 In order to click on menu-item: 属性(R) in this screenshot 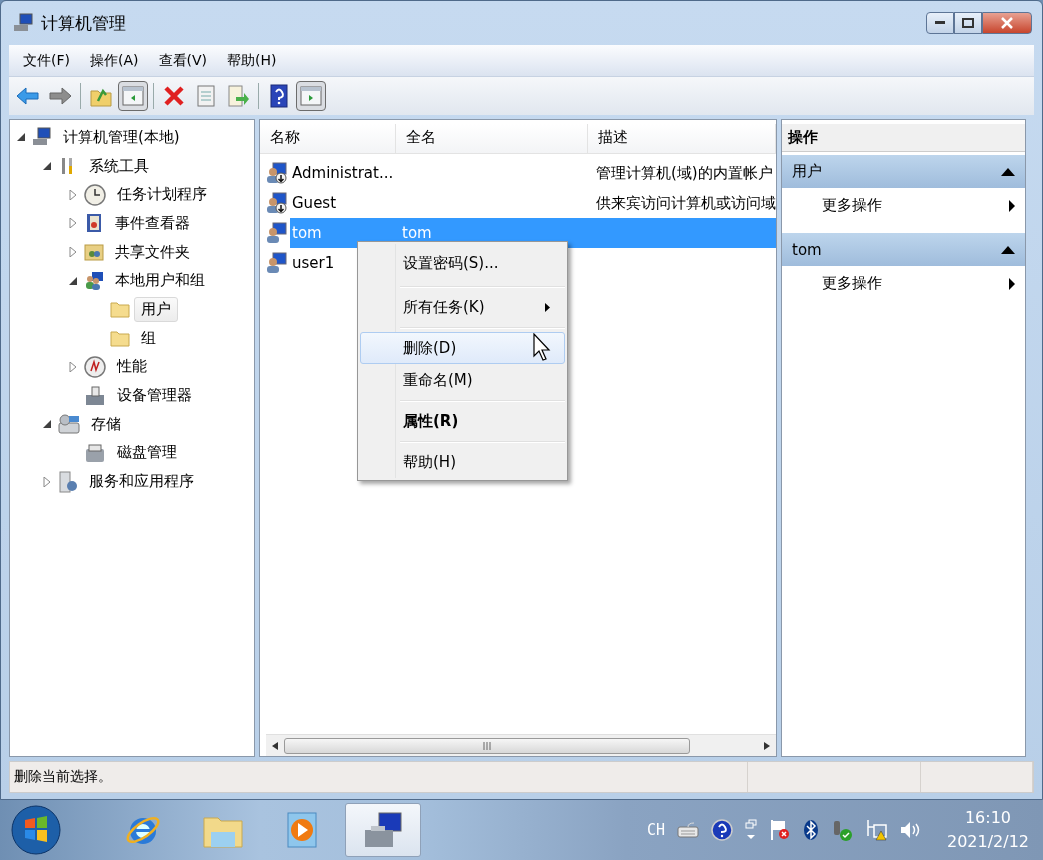, I will do `click(462, 421)`.